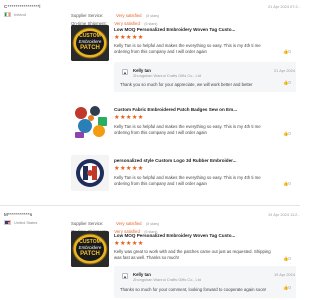 The image size is (320, 300). I want to click on us-flag-icon, so click(7, 223).